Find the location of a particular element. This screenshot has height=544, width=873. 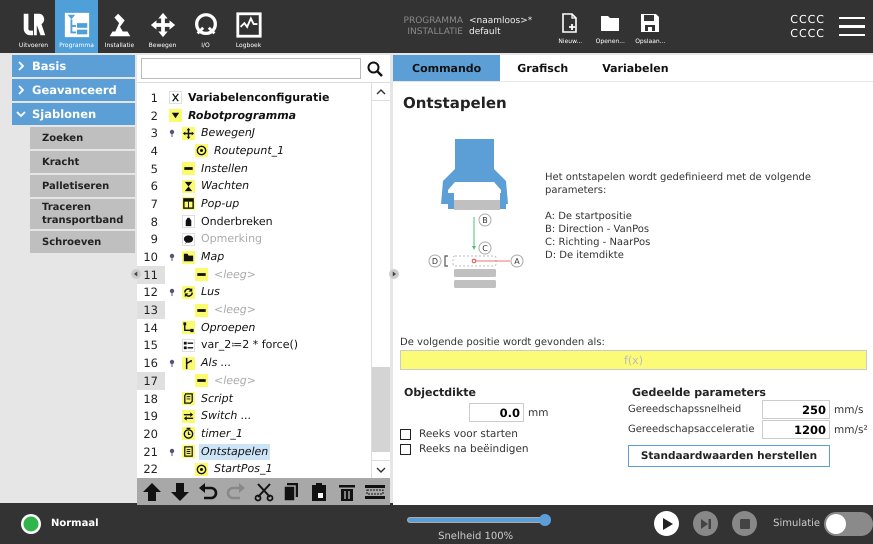

scroll-thumb is located at coordinates (381, 409).